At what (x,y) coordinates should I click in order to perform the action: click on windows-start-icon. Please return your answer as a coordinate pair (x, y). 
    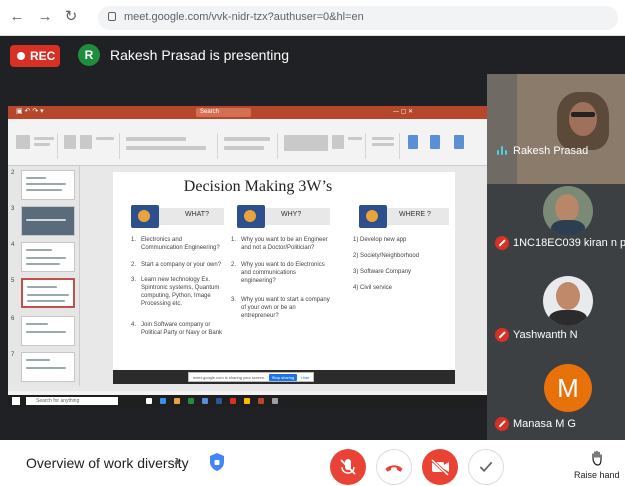
    Looking at the image, I should click on (16, 401).